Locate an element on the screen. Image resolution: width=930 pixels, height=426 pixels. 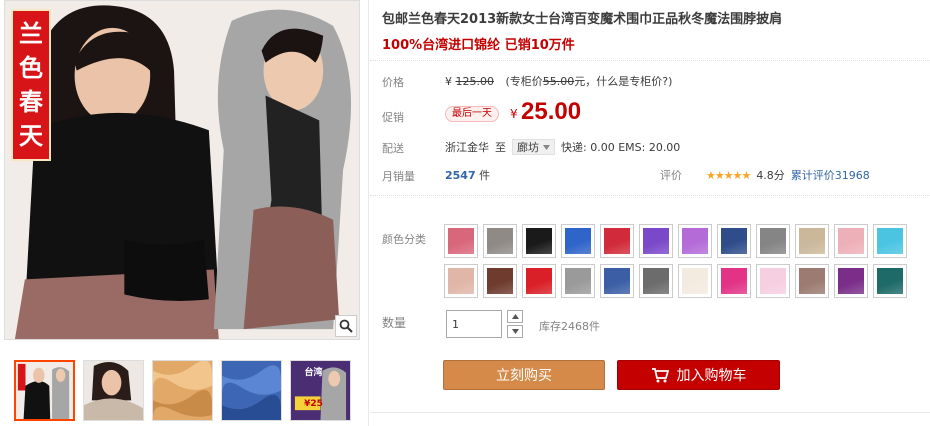
color-label: 颜色分类 is located at coordinates (404, 239).